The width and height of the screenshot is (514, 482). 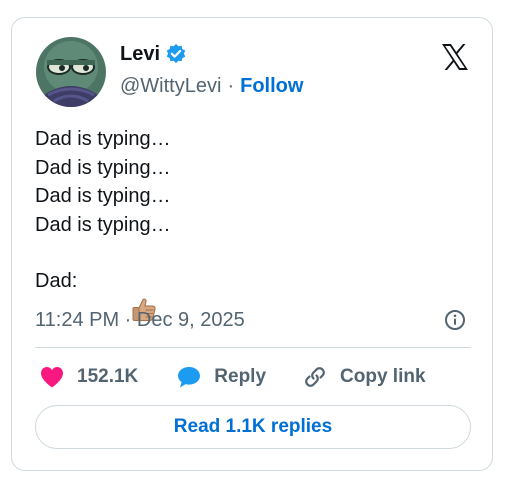 I want to click on link-icon, so click(x=315, y=377).